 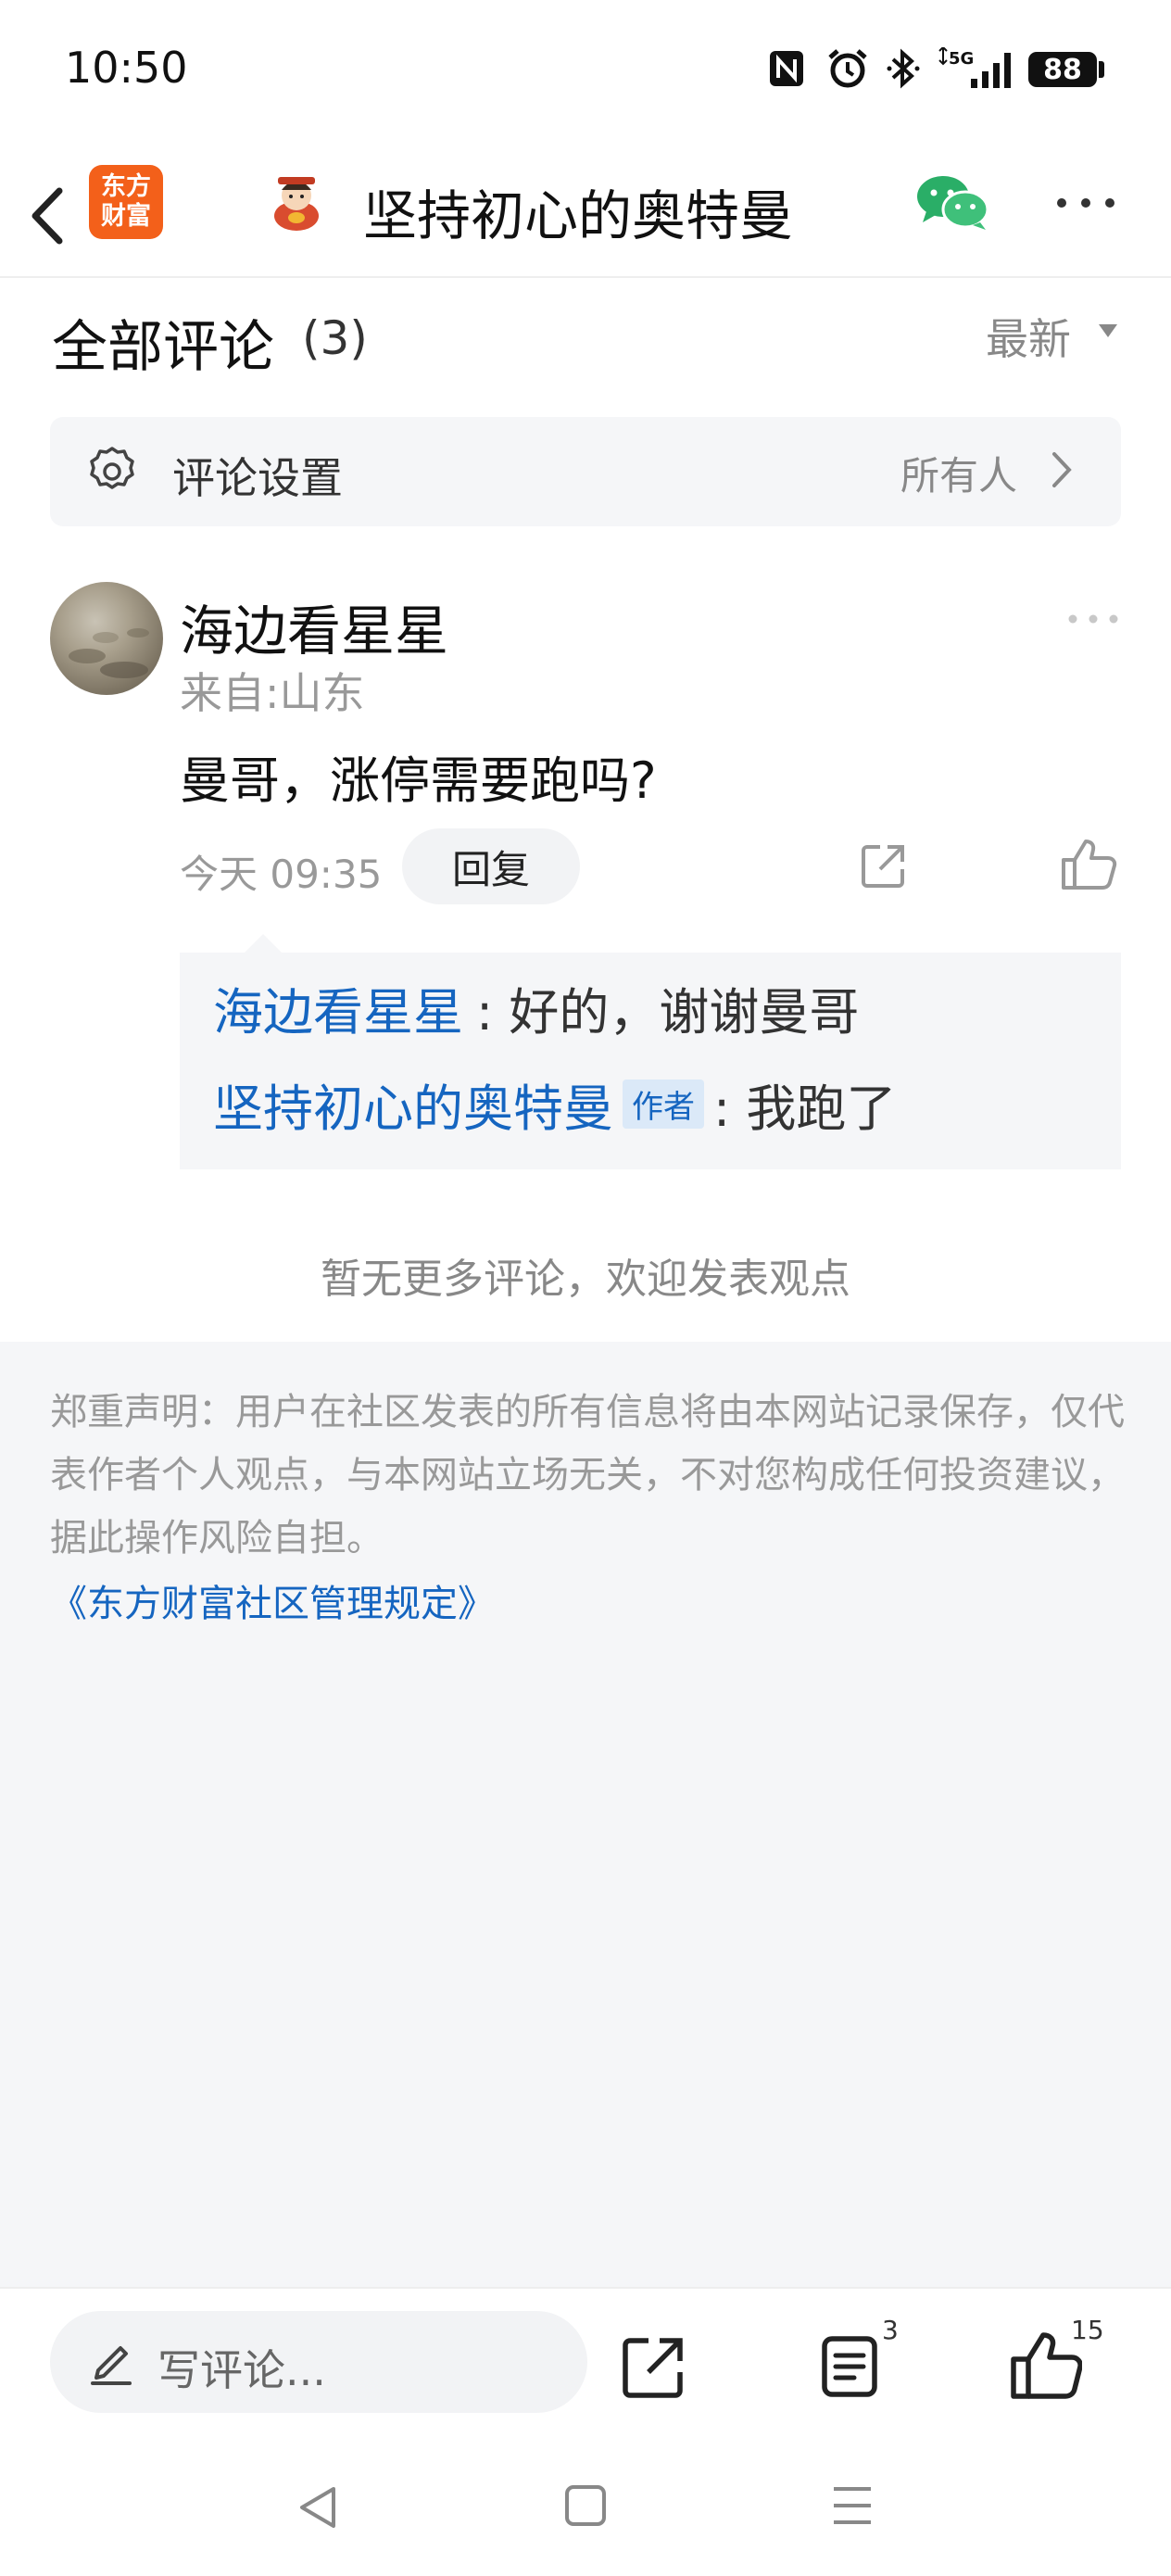 What do you see at coordinates (319, 2507) in the screenshot?
I see `system-back-icon` at bounding box center [319, 2507].